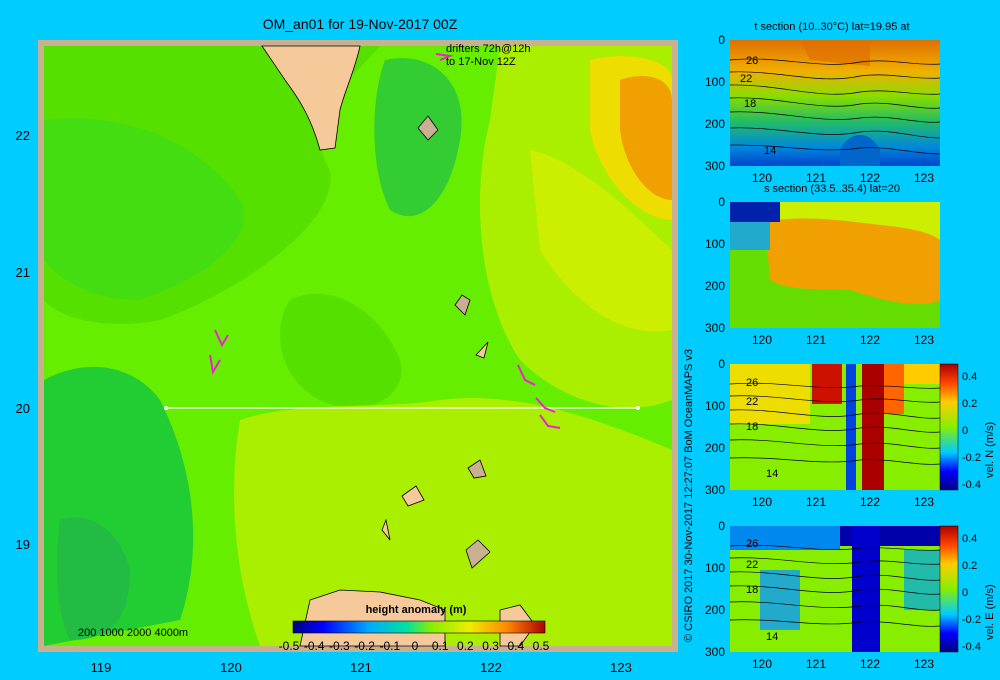  What do you see at coordinates (364, 646) in the screenshot?
I see `colorbar-tick-label: -0.2` at bounding box center [364, 646].